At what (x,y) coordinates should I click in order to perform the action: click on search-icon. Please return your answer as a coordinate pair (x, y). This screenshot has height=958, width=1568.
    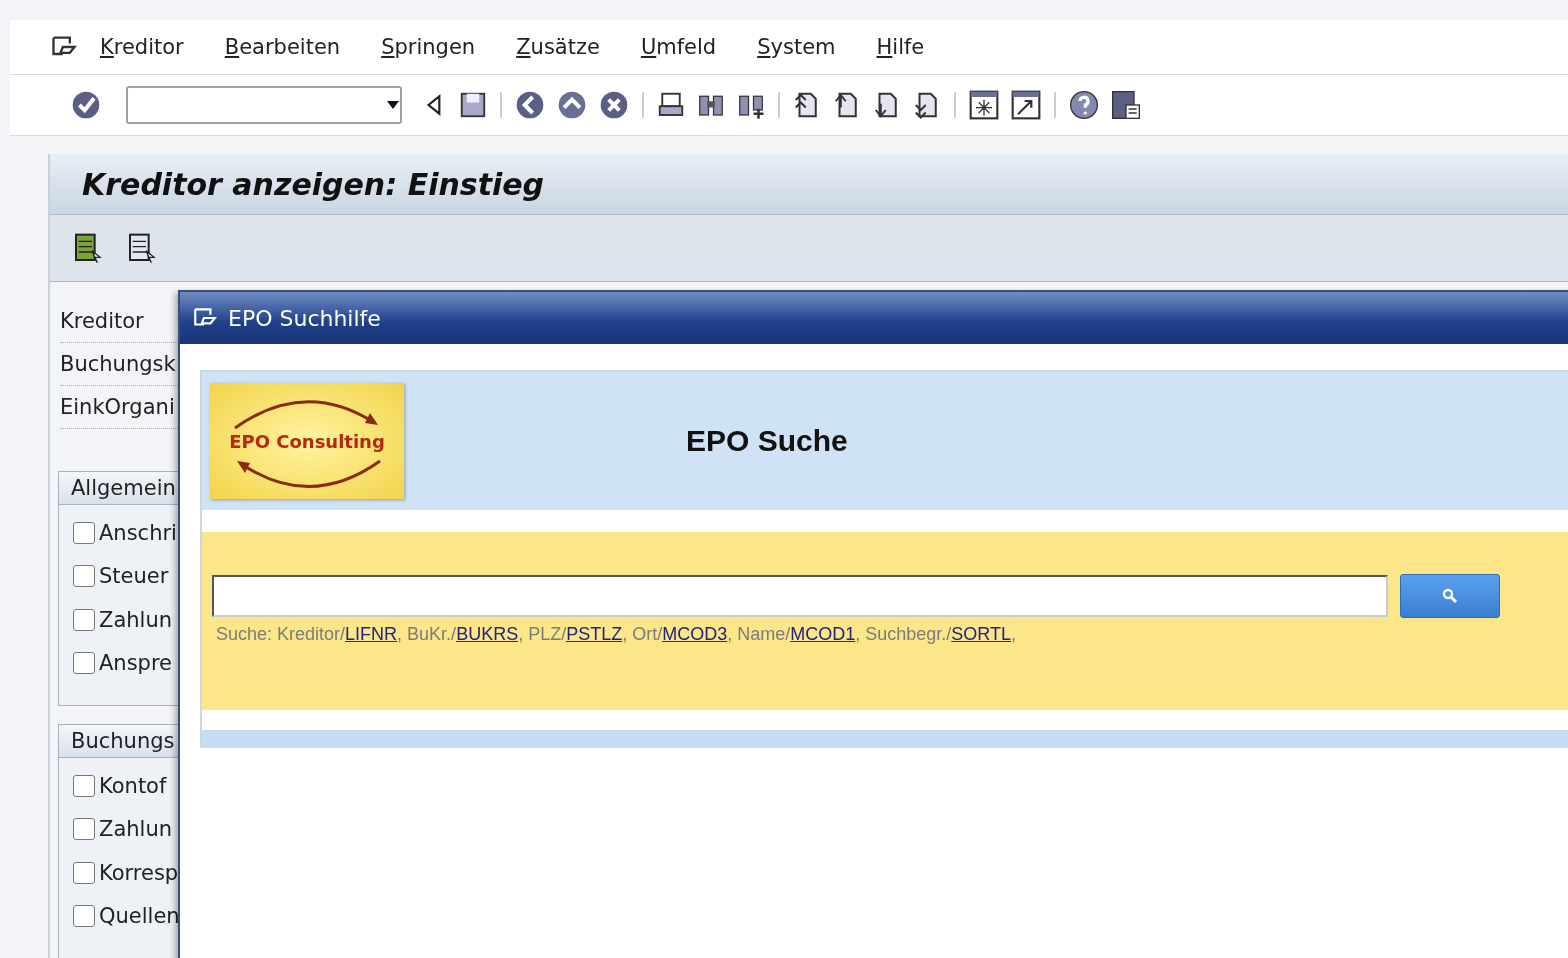
    Looking at the image, I should click on (1450, 596).